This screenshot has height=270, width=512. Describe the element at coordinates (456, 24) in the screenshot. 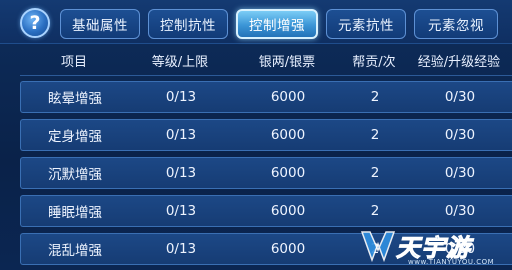

I see `tab-element-ignore: 元素忽视` at that location.